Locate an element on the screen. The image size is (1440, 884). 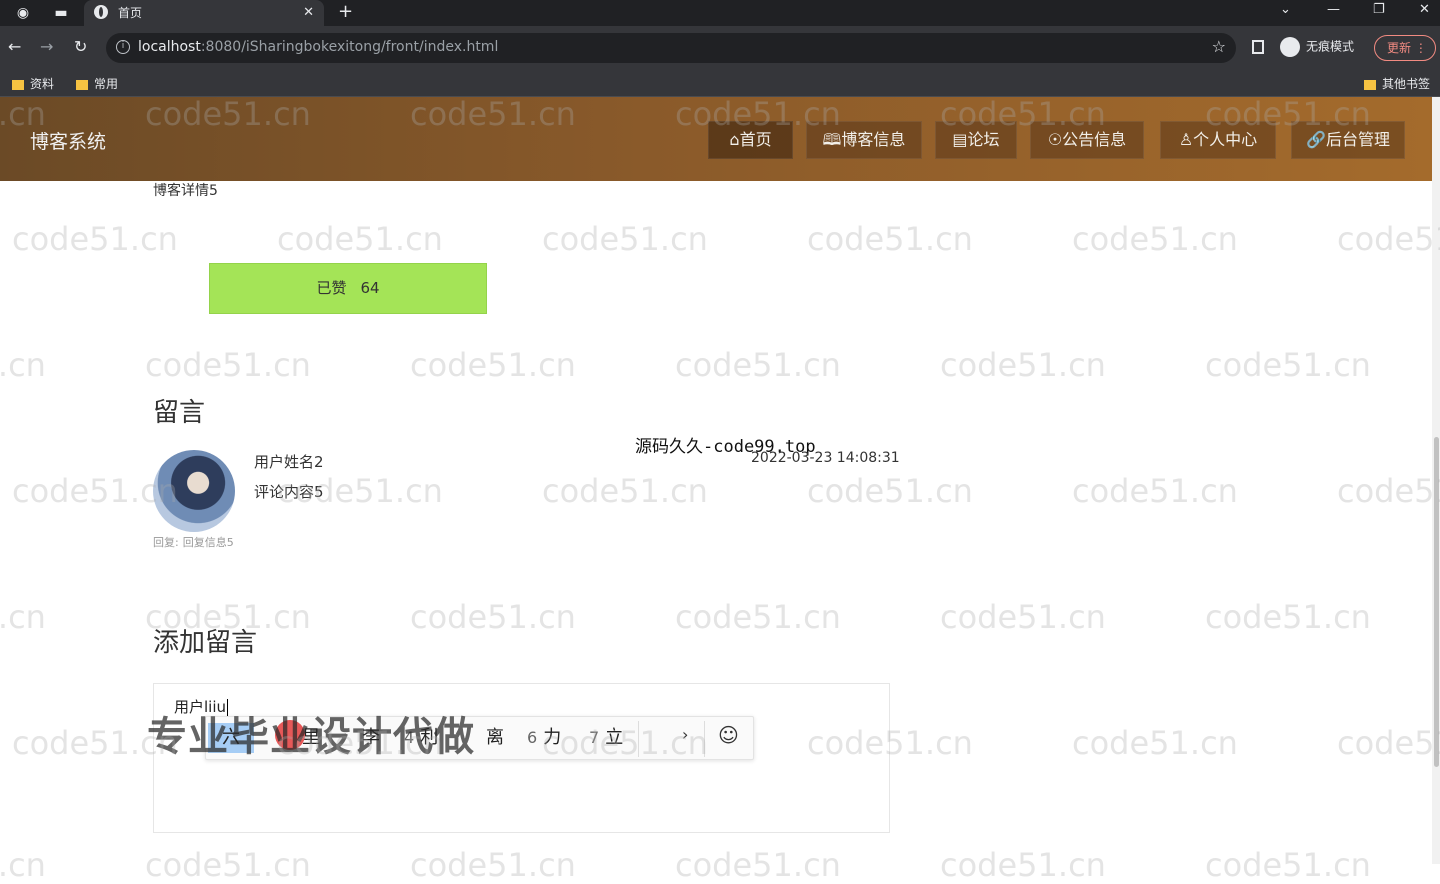
forum-icon: ▤ is located at coordinates (960, 139).